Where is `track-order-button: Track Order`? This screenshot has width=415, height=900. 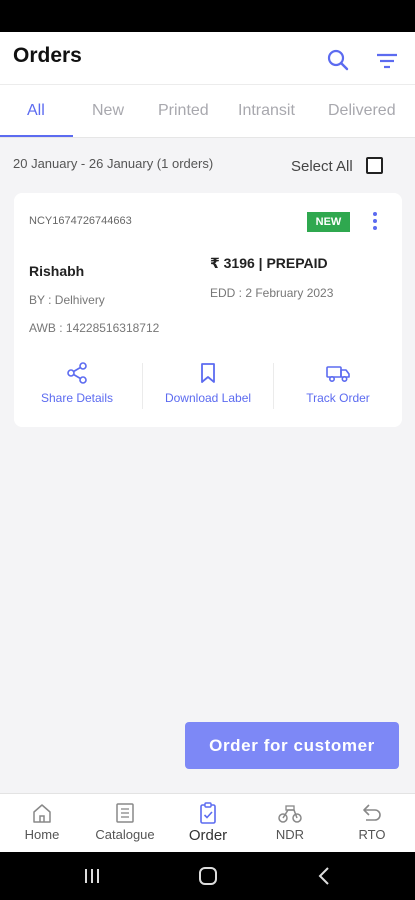
track-order-button: Track Order is located at coordinates (338, 386).